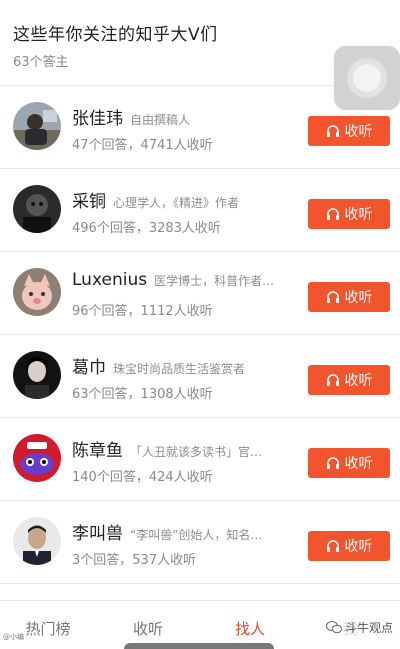 Image resolution: width=400 pixels, height=649 pixels. I want to click on expert-stats: 63个回答，1308人收听, so click(142, 394).